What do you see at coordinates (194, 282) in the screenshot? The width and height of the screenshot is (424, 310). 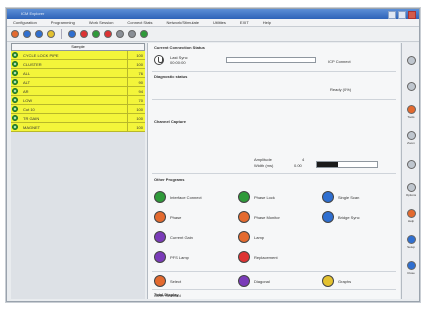 I see `footer-item: Select` at bounding box center [194, 282].